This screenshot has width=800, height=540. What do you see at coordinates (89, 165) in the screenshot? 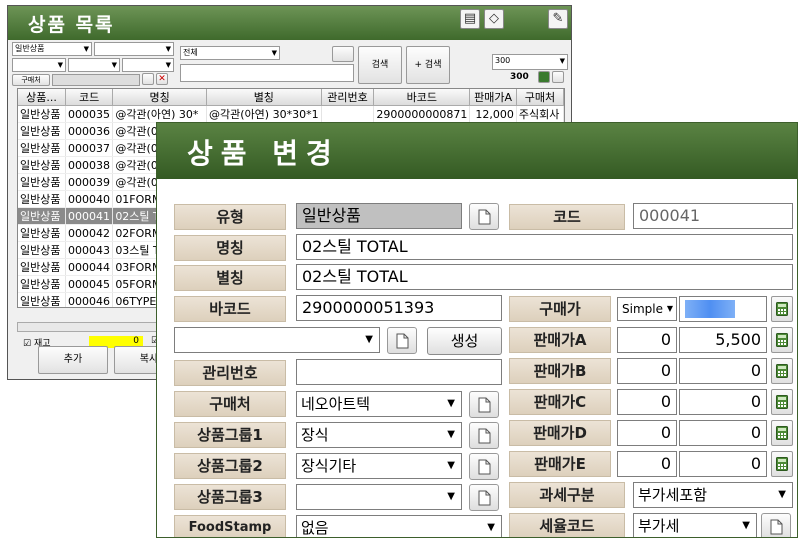
I see `table-cell: 000038` at bounding box center [89, 165].